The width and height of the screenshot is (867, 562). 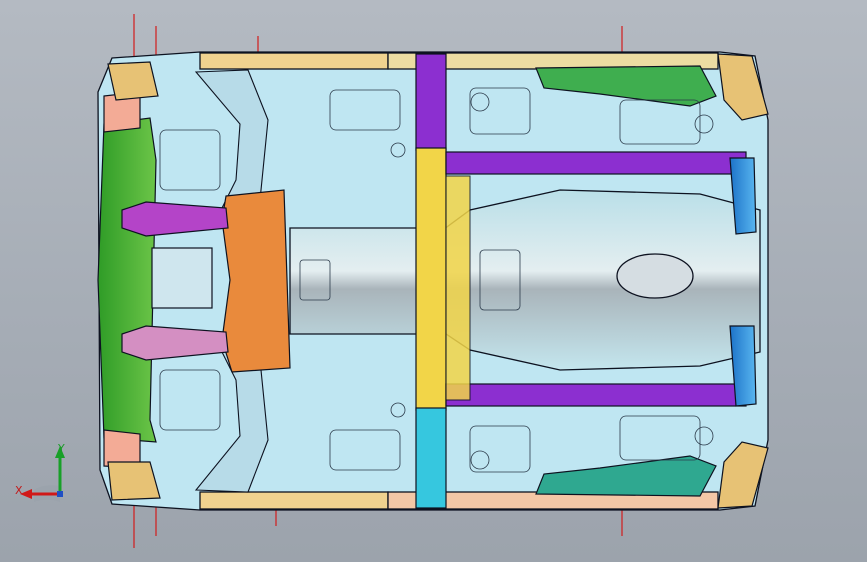 I want to click on orange-bracket, so click(x=256, y=281).